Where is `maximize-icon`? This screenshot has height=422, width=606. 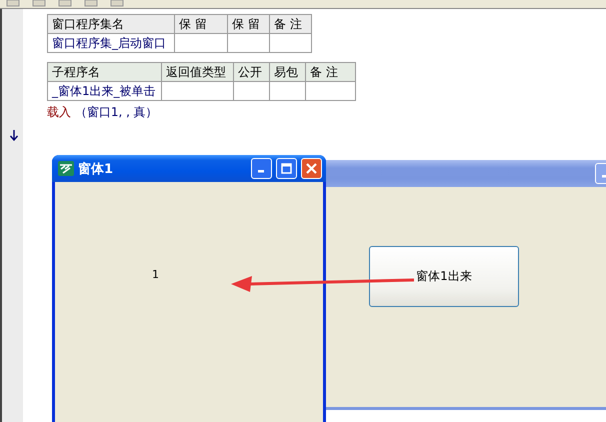 maximize-icon is located at coordinates (286, 168).